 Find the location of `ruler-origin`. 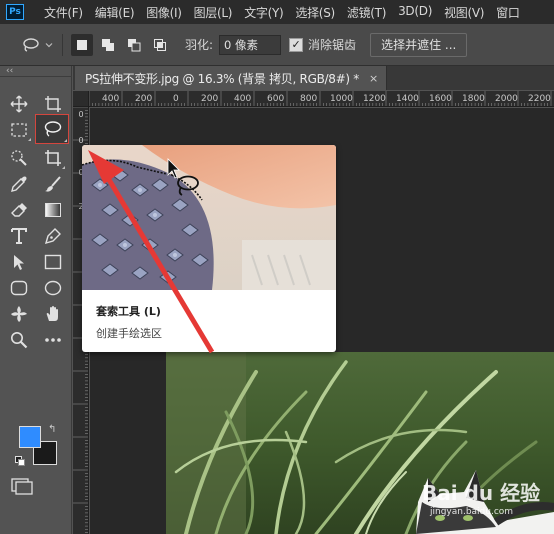

ruler-origin is located at coordinates (81, 99).